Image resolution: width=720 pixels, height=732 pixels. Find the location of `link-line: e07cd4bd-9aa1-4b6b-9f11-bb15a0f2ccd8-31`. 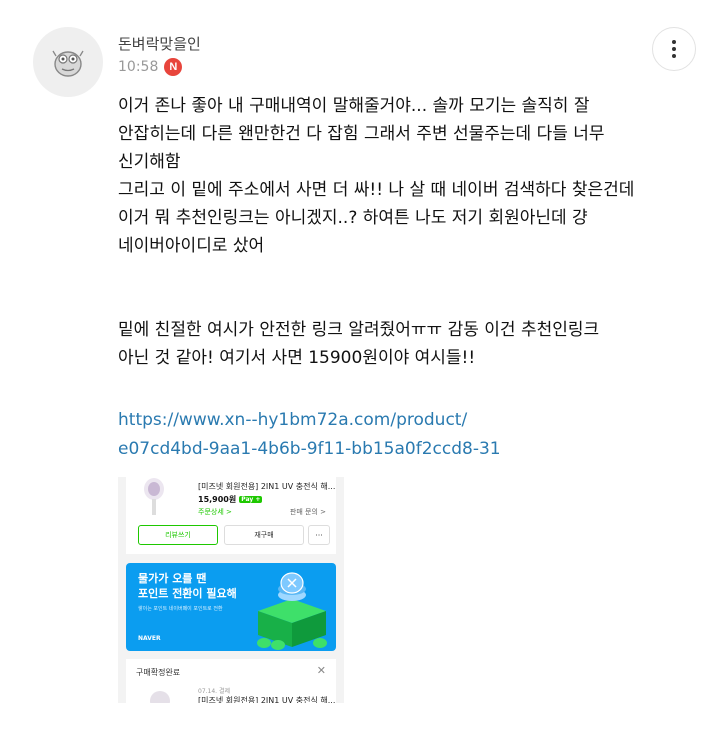

link-line: e07cd4bd-9aa1-4b6b-9f11-bb15a0f2ccd8-31 is located at coordinates (309, 449).